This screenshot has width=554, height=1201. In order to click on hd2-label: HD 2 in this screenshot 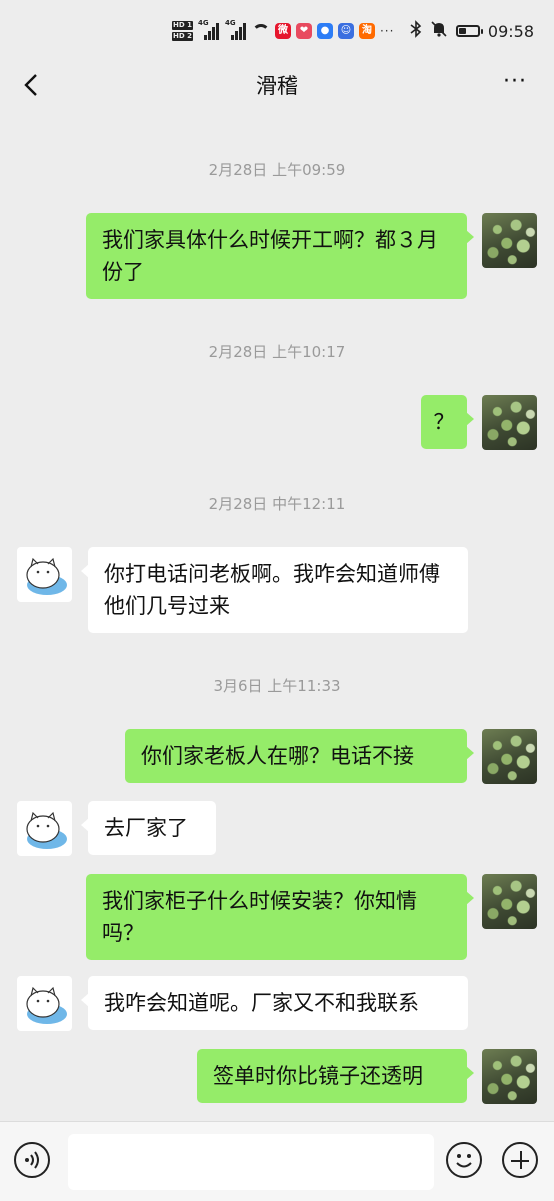, I will do `click(182, 36)`.